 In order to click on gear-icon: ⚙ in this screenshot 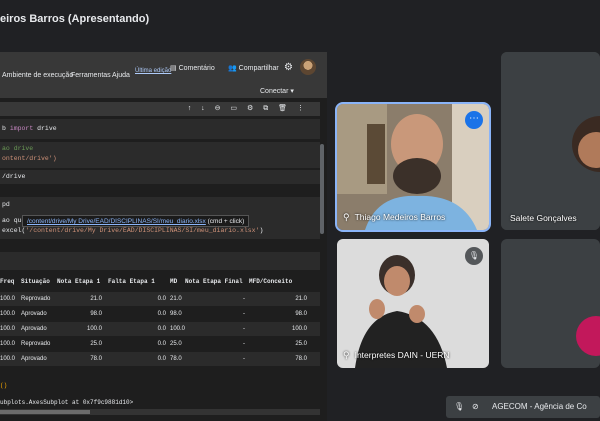, I will do `click(288, 67)`.